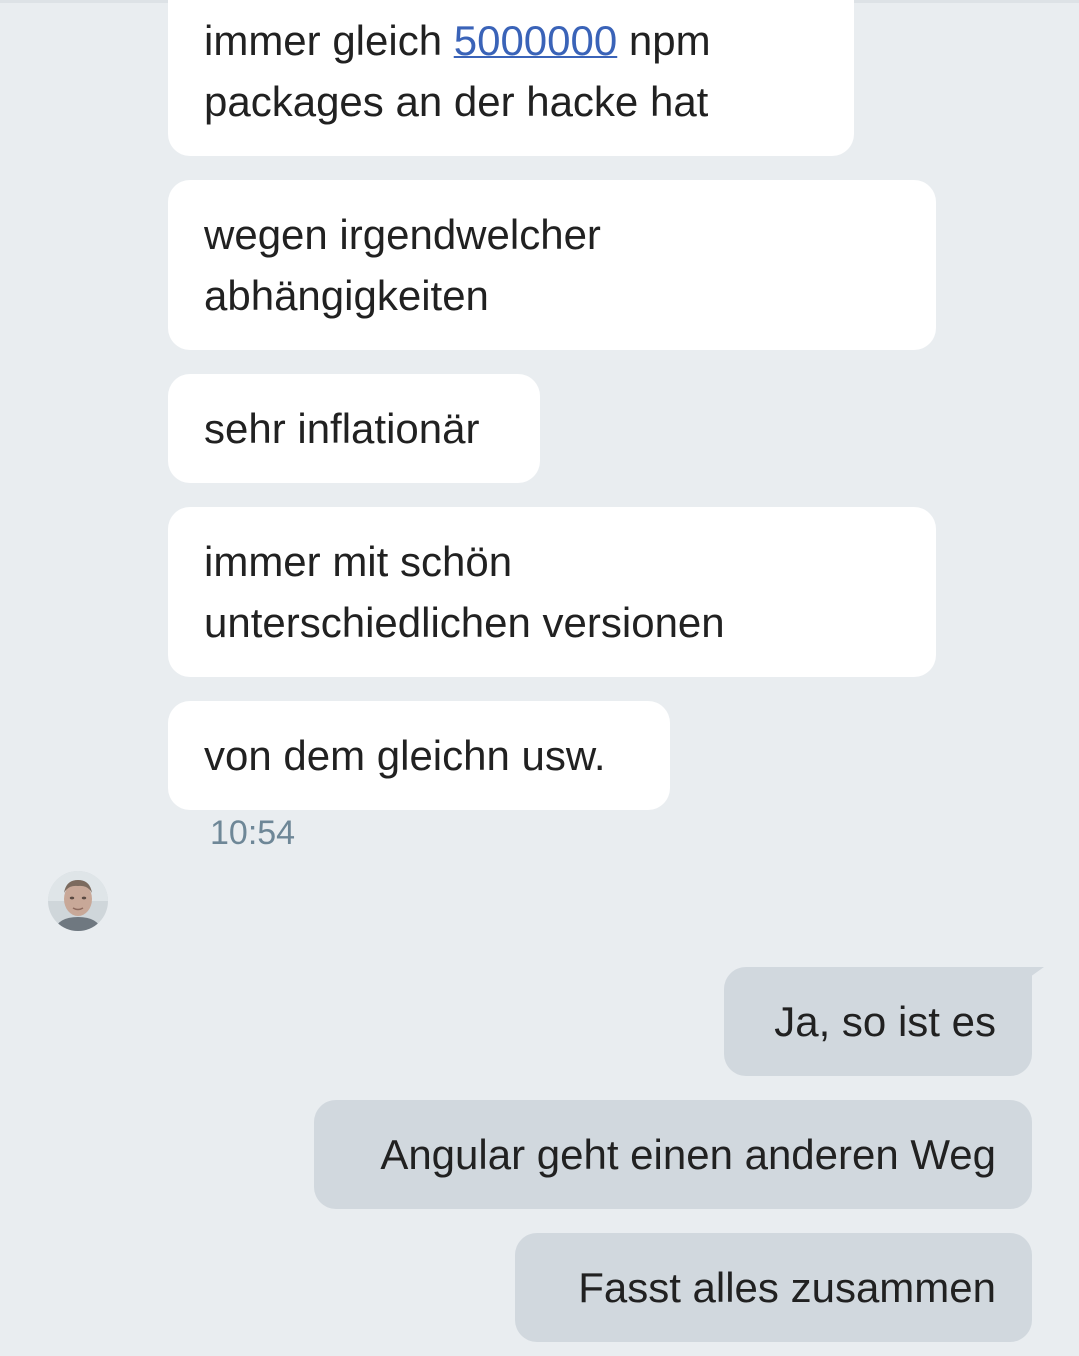  Describe the element at coordinates (253, 833) in the screenshot. I see `message-timestamp: 10:54` at that location.